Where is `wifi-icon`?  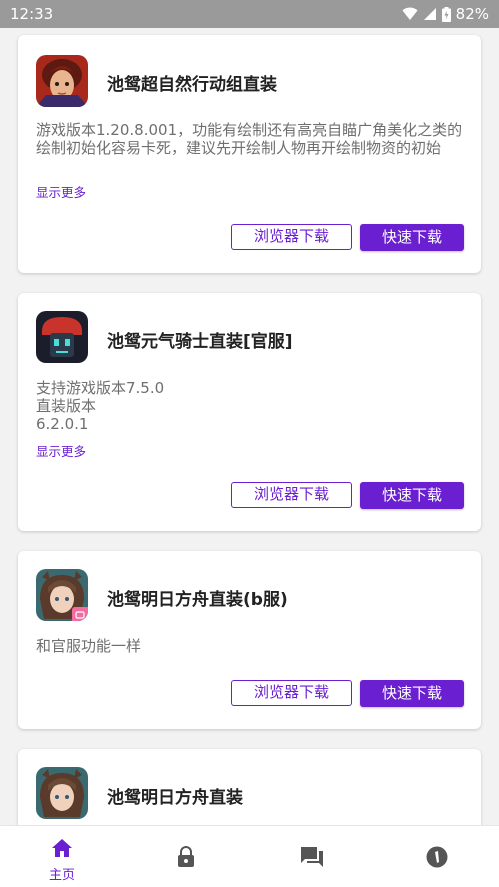
wifi-icon is located at coordinates (410, 14).